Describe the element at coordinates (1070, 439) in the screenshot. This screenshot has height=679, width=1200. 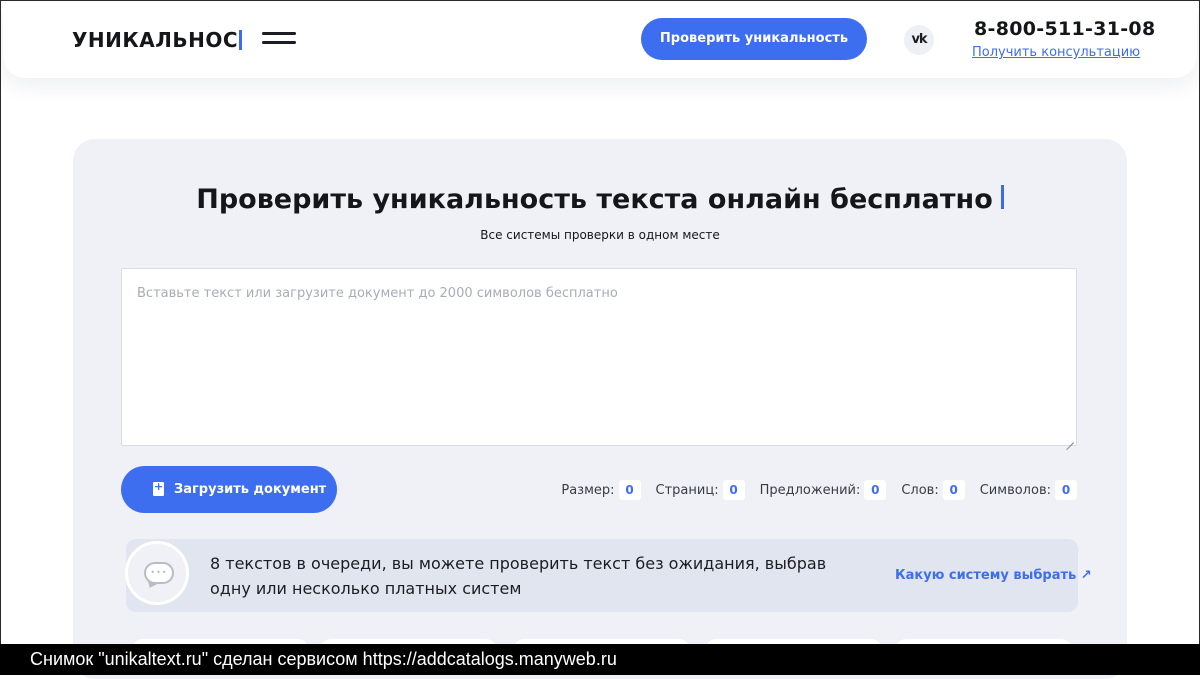
I see `resize-handle-icon` at that location.